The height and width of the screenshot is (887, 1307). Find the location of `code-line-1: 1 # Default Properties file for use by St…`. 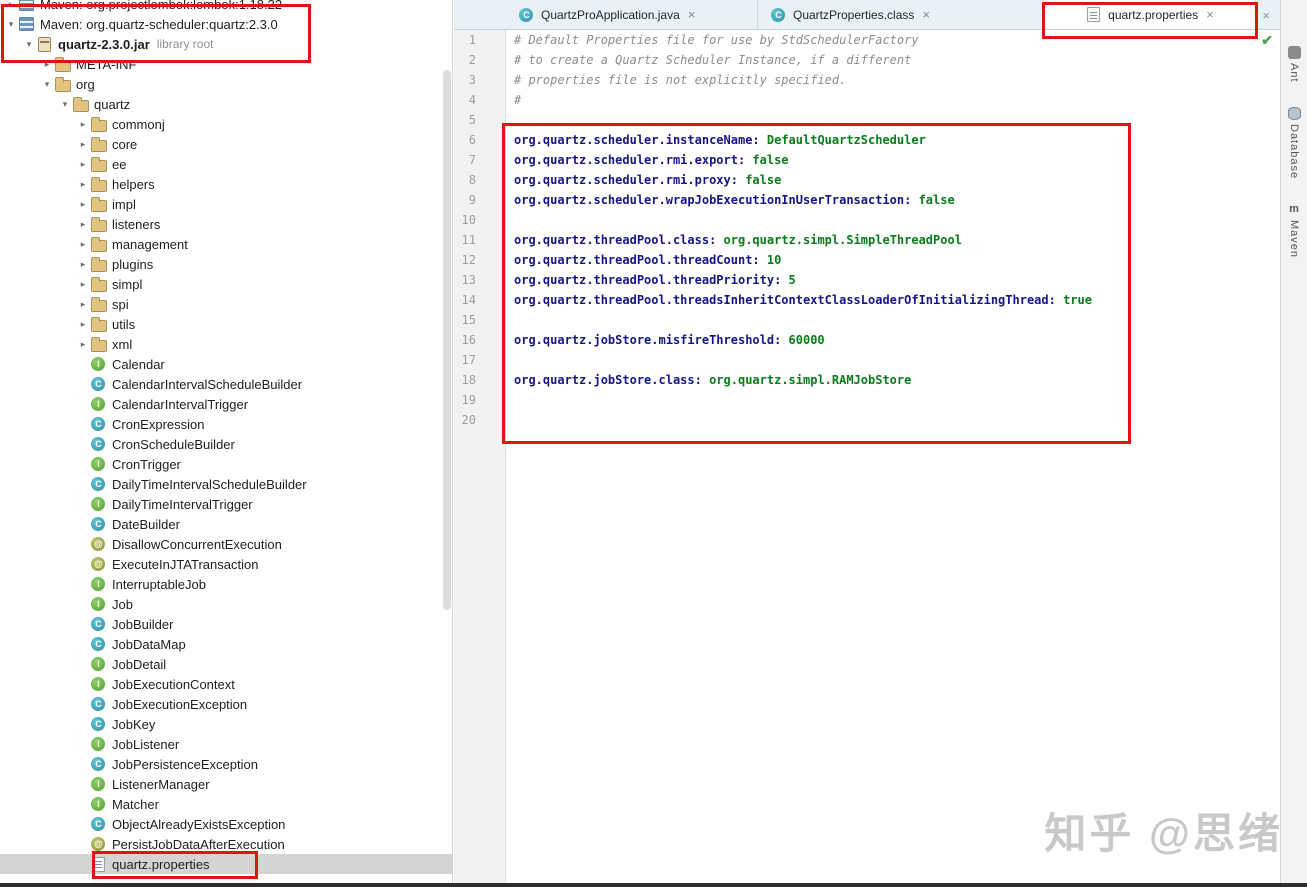

code-line-1: 1 # Default Properties file for use by St… is located at coordinates (867, 40).